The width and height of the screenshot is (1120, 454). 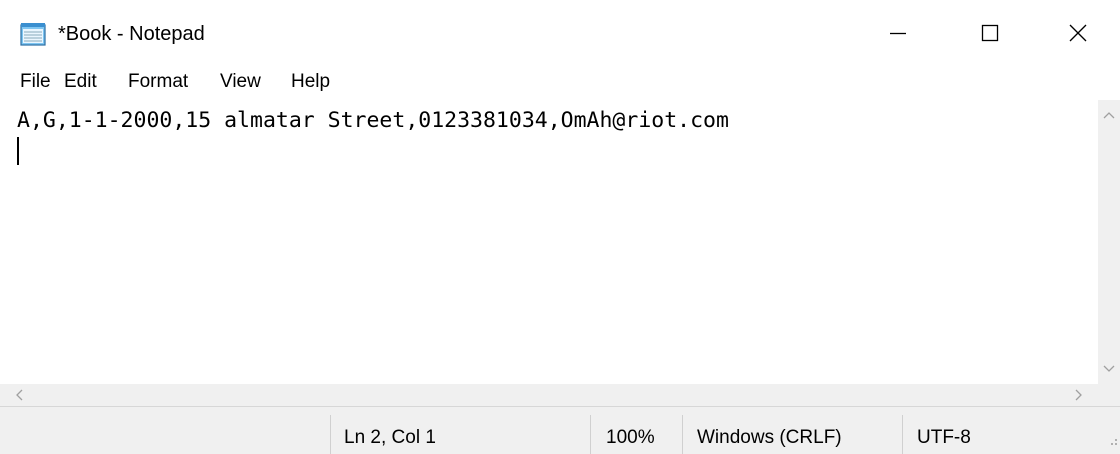 What do you see at coordinates (1109, 242) in the screenshot?
I see `vertical-scrollbar` at bounding box center [1109, 242].